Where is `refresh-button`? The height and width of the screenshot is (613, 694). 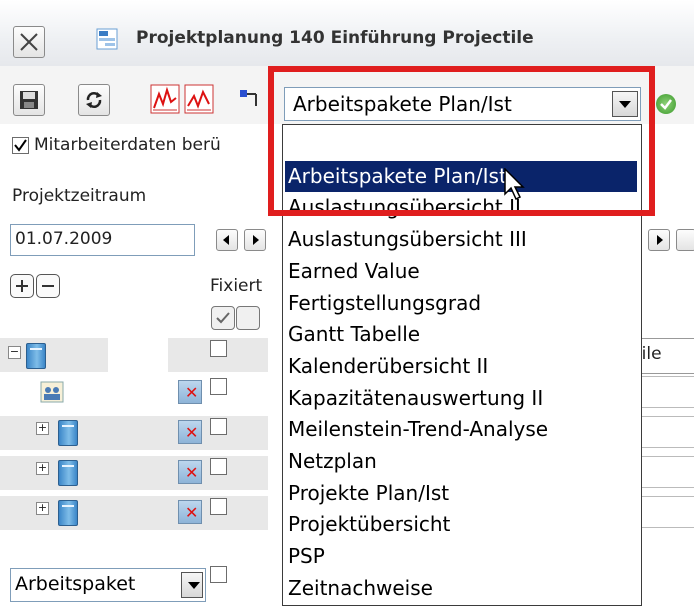 refresh-button is located at coordinates (94, 100).